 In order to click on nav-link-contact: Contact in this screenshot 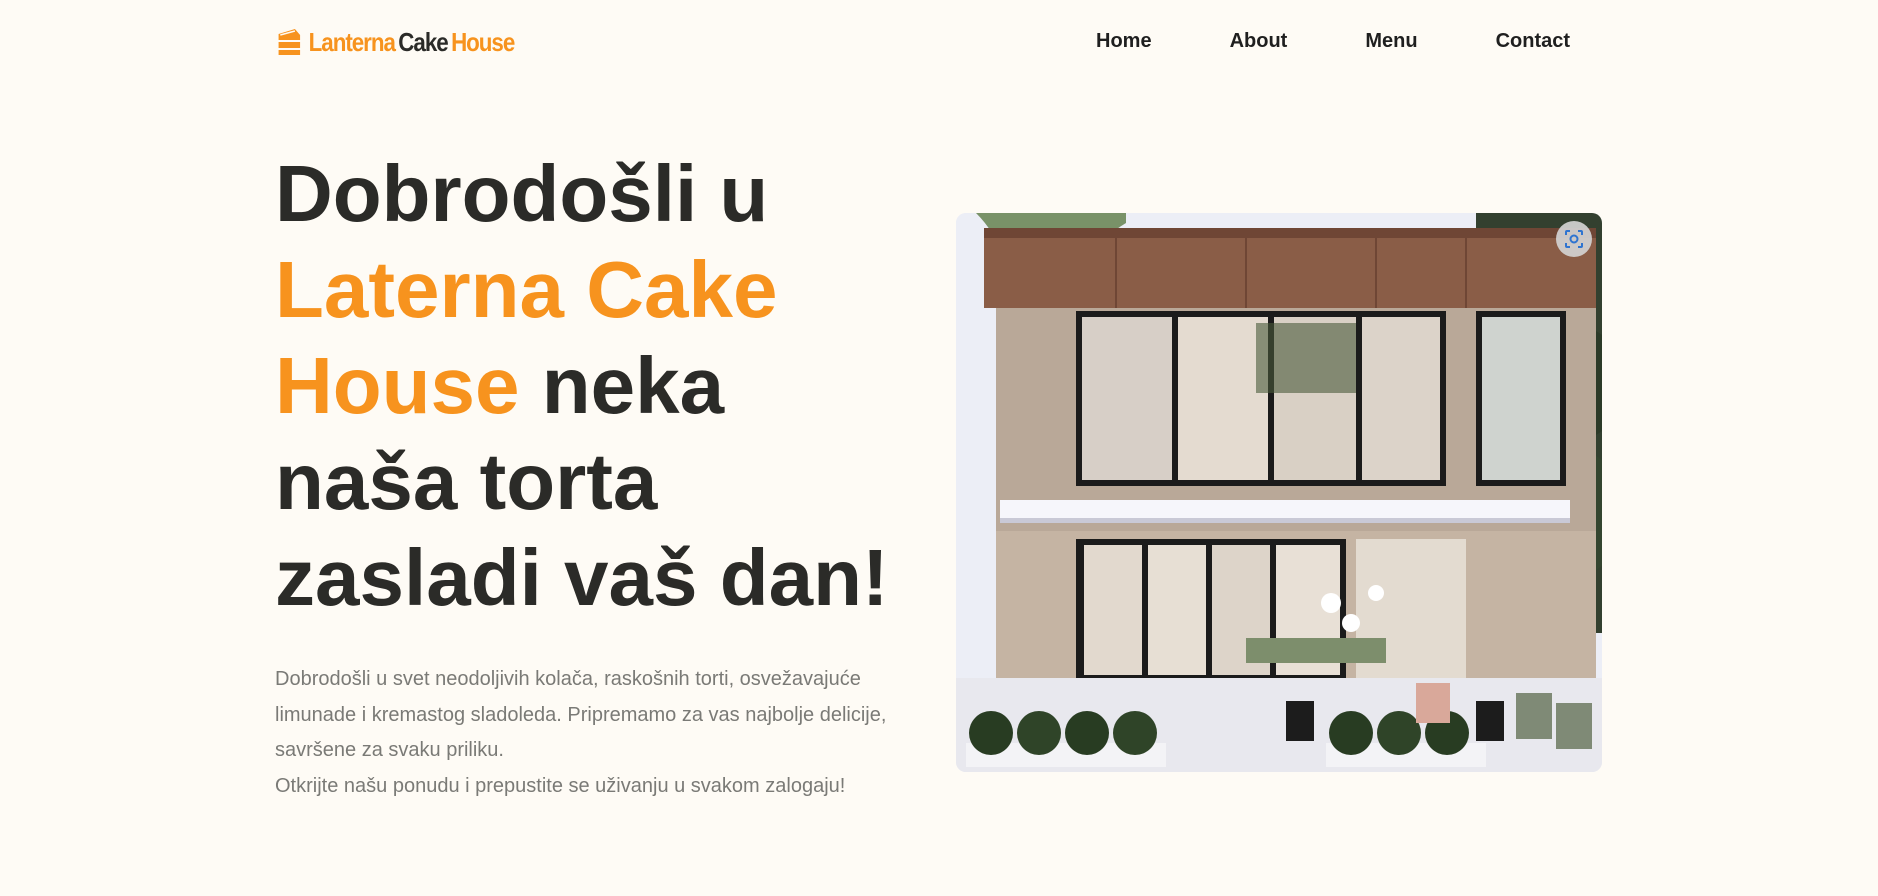, I will do `click(1533, 41)`.